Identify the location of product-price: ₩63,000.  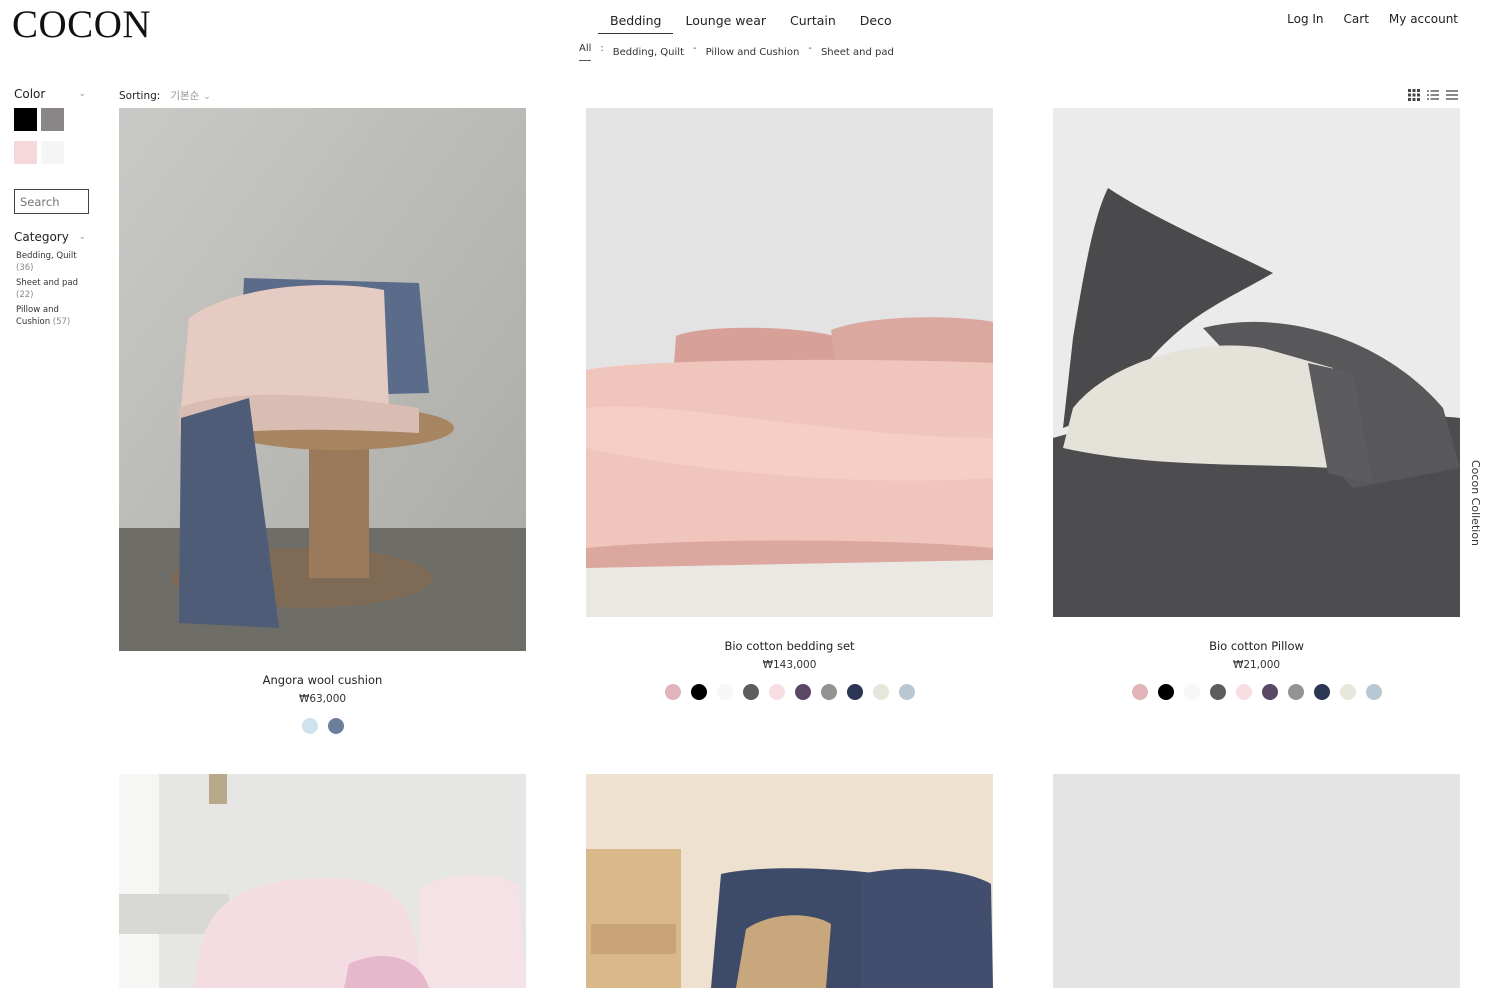
(322, 699).